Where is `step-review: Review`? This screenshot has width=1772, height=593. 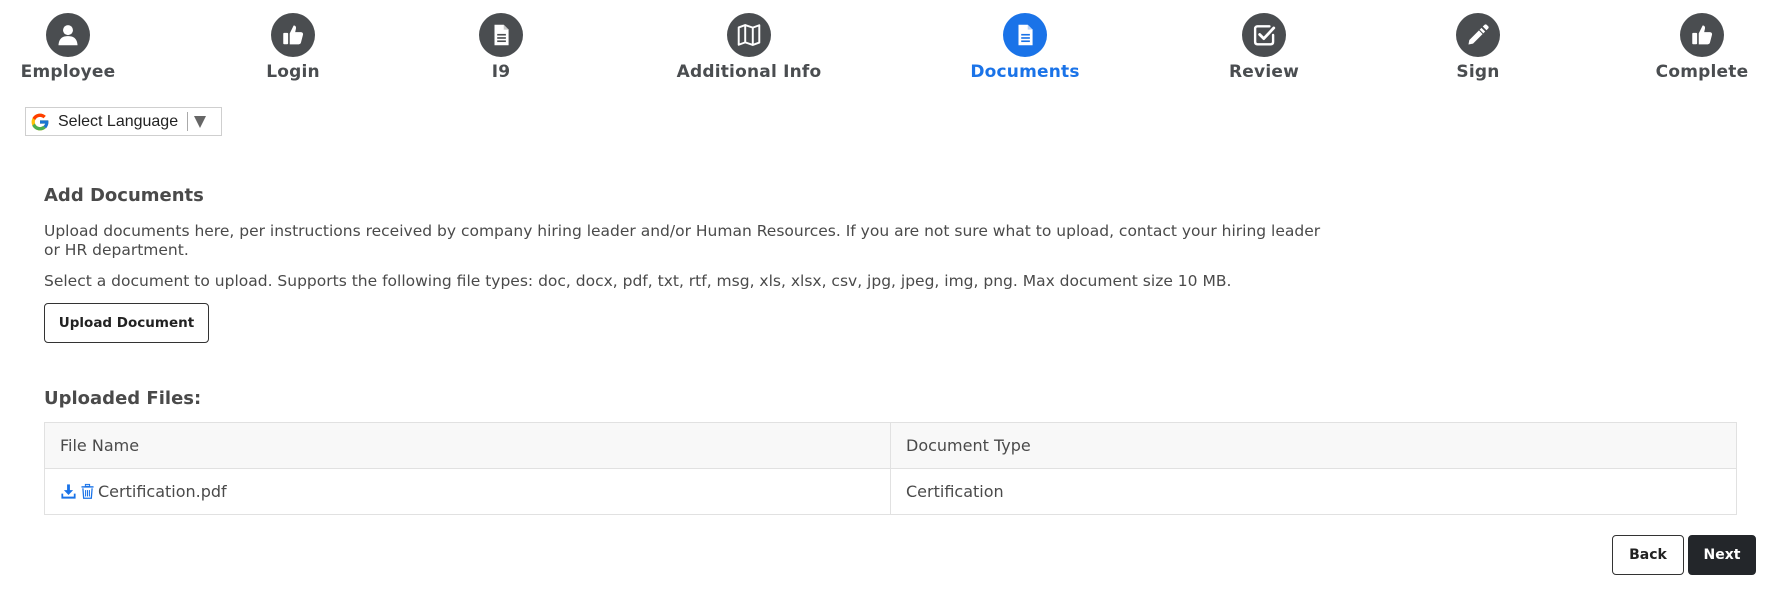 step-review: Review is located at coordinates (1264, 47).